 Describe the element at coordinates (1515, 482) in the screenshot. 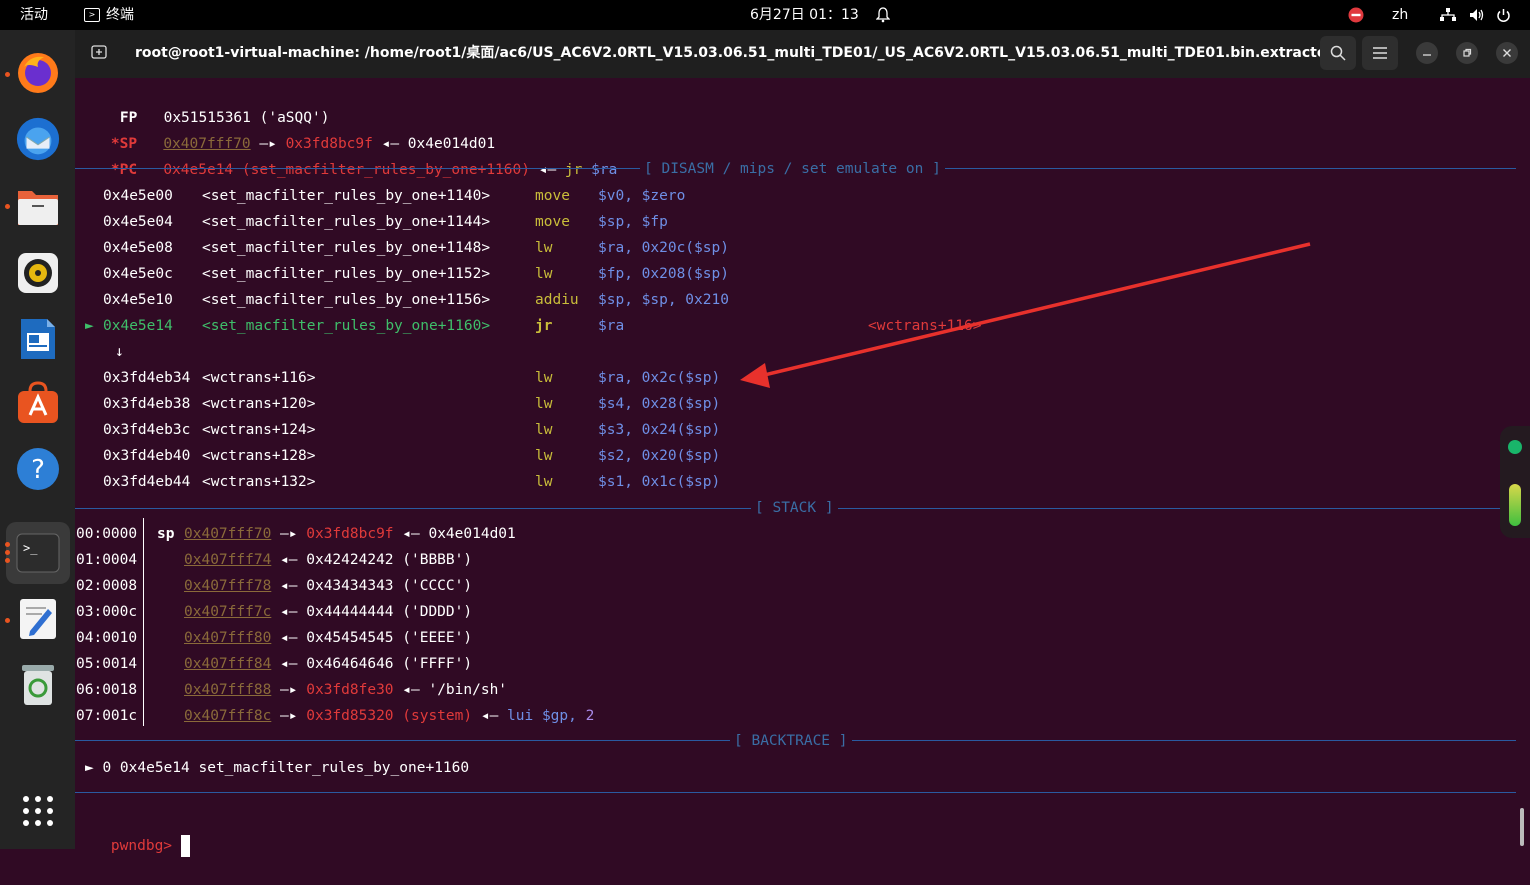

I see `side-widget` at that location.